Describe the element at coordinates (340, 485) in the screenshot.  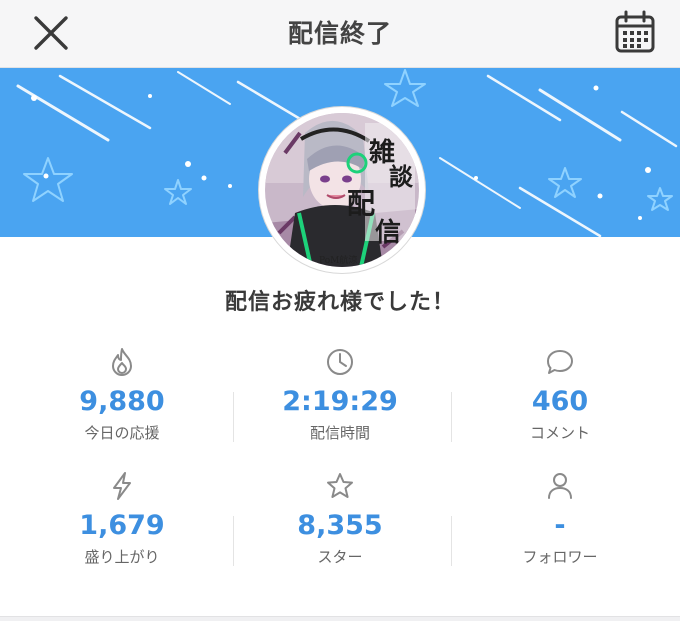
I see `star-icon` at that location.